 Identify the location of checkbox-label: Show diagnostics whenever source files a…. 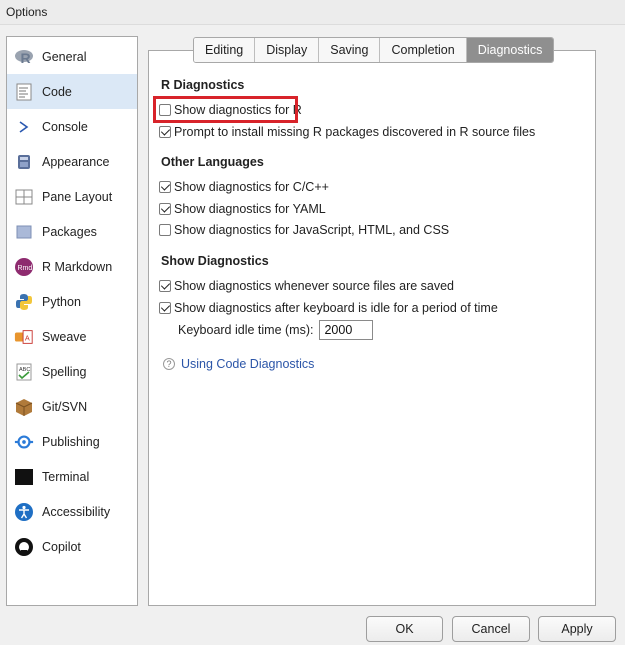
(314, 286).